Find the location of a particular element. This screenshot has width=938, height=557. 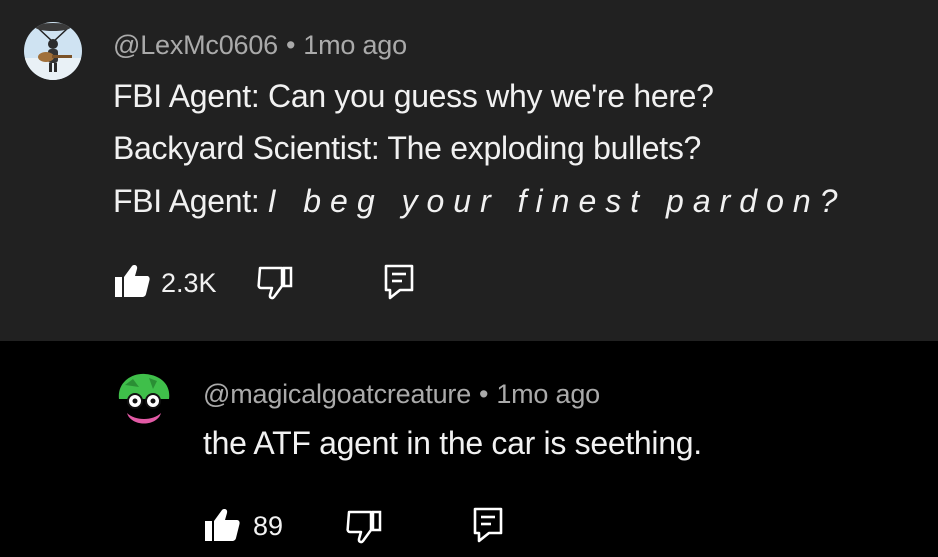

comment-text-line: FBI Agent: I beg your finest pardon? is located at coordinates (479, 201).